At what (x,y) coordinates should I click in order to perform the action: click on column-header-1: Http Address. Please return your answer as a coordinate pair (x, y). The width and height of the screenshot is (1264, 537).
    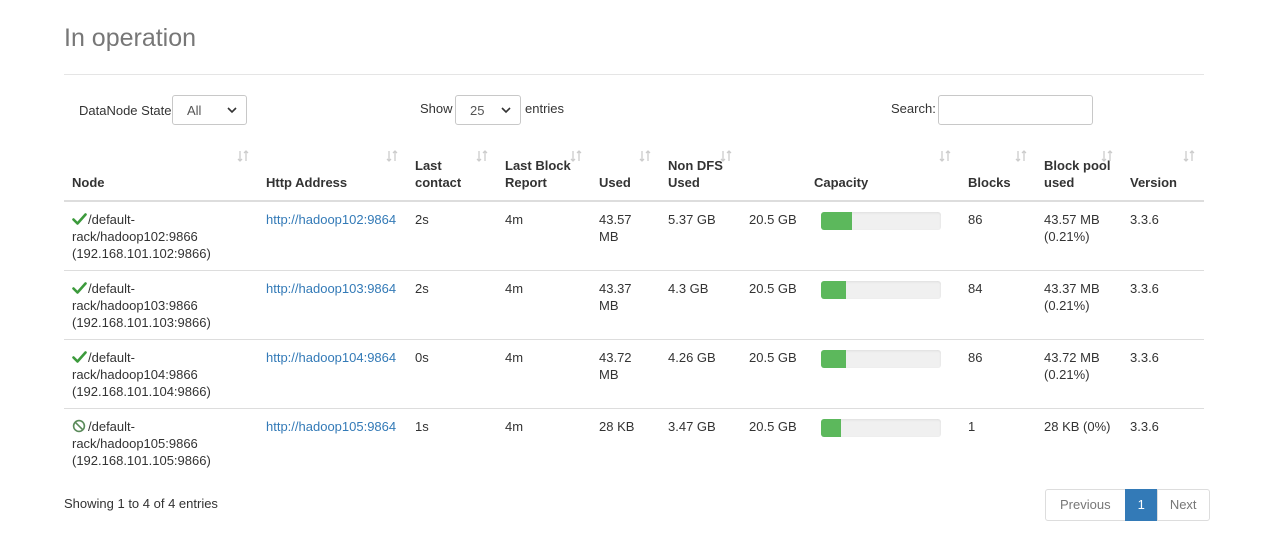
    Looking at the image, I should click on (332, 171).